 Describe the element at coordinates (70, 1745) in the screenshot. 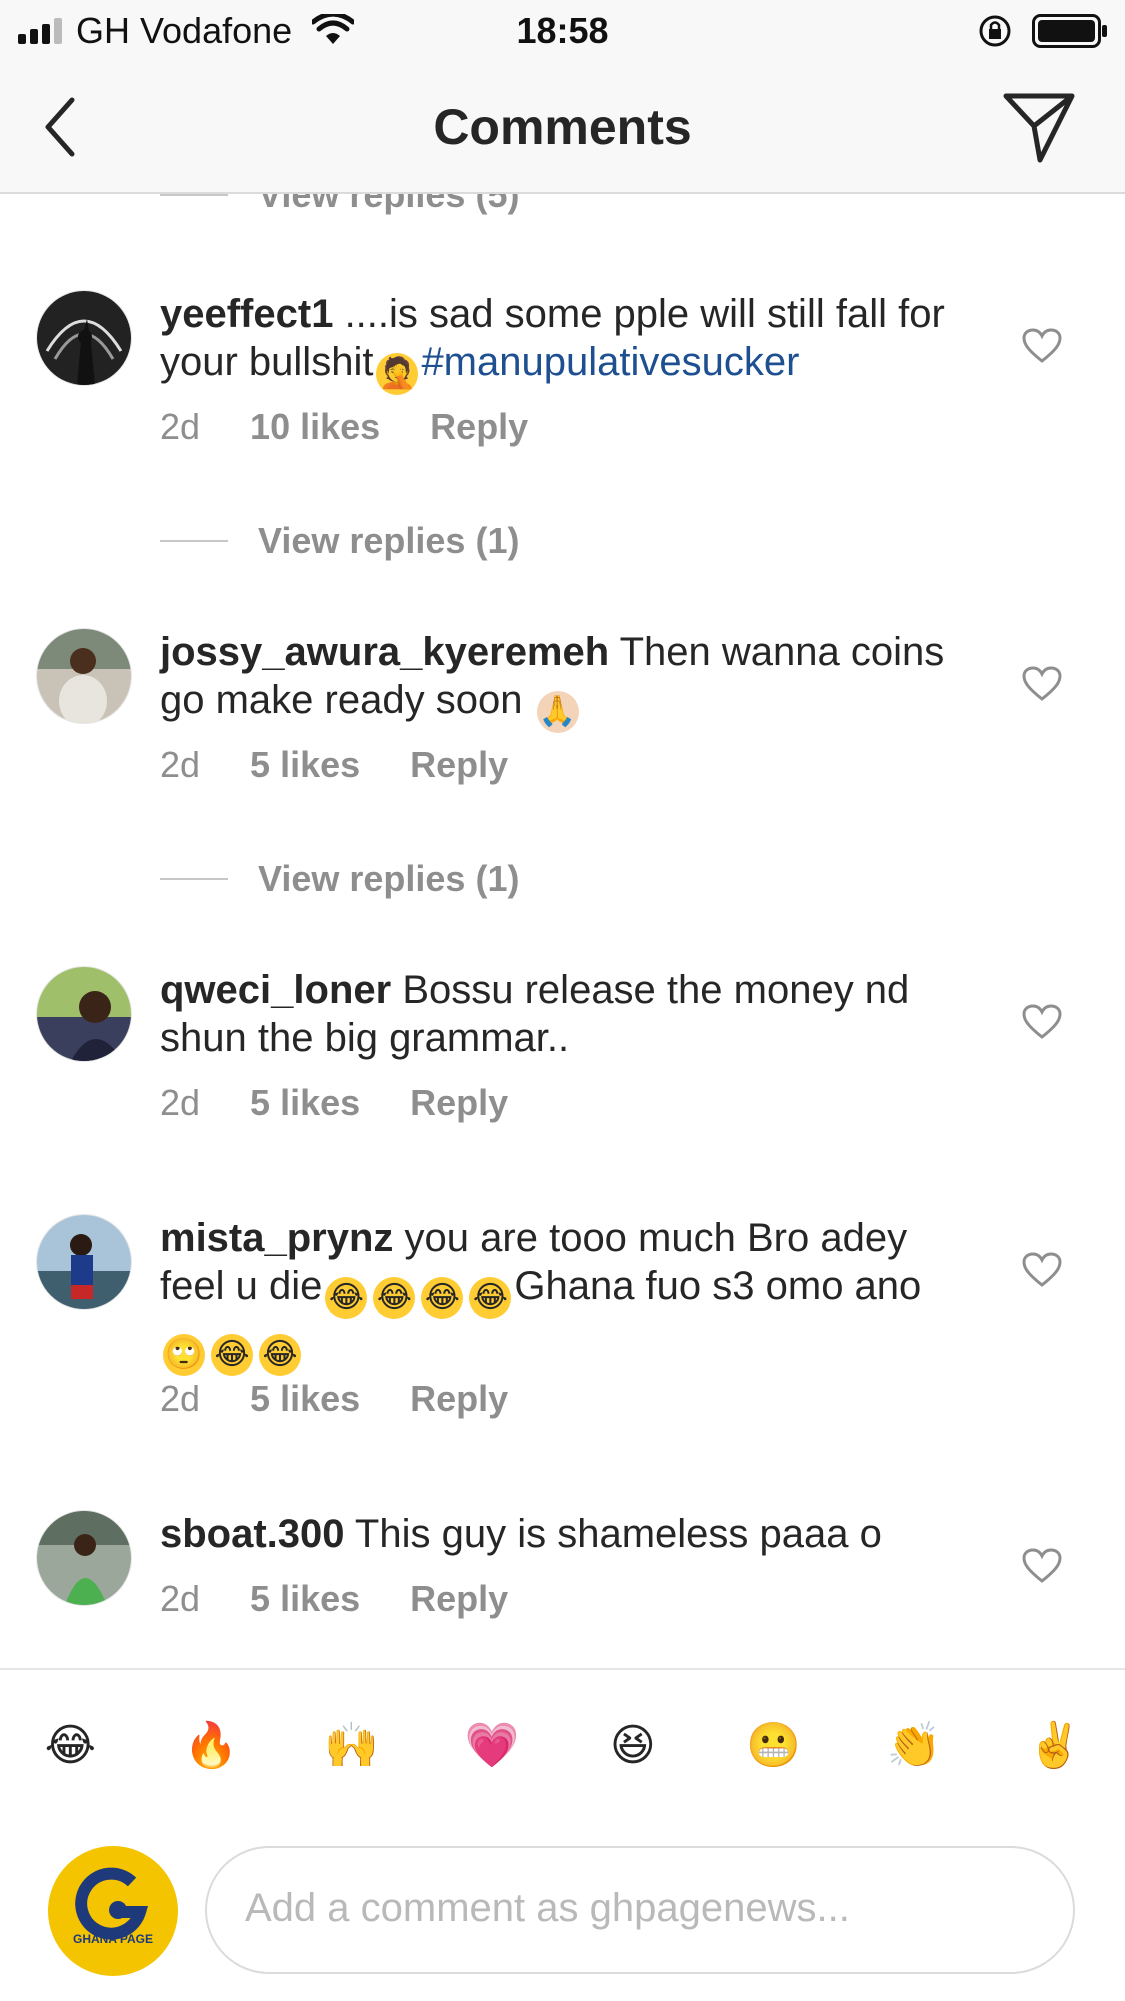

I see `tears-of-joy-emoji-button: 😂` at that location.